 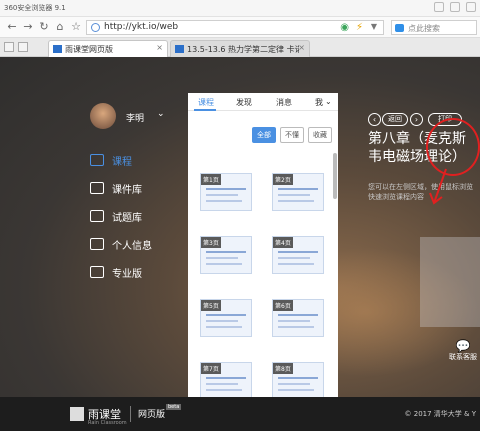 I want to click on slide-number: 第5页, so click(x=211, y=305).